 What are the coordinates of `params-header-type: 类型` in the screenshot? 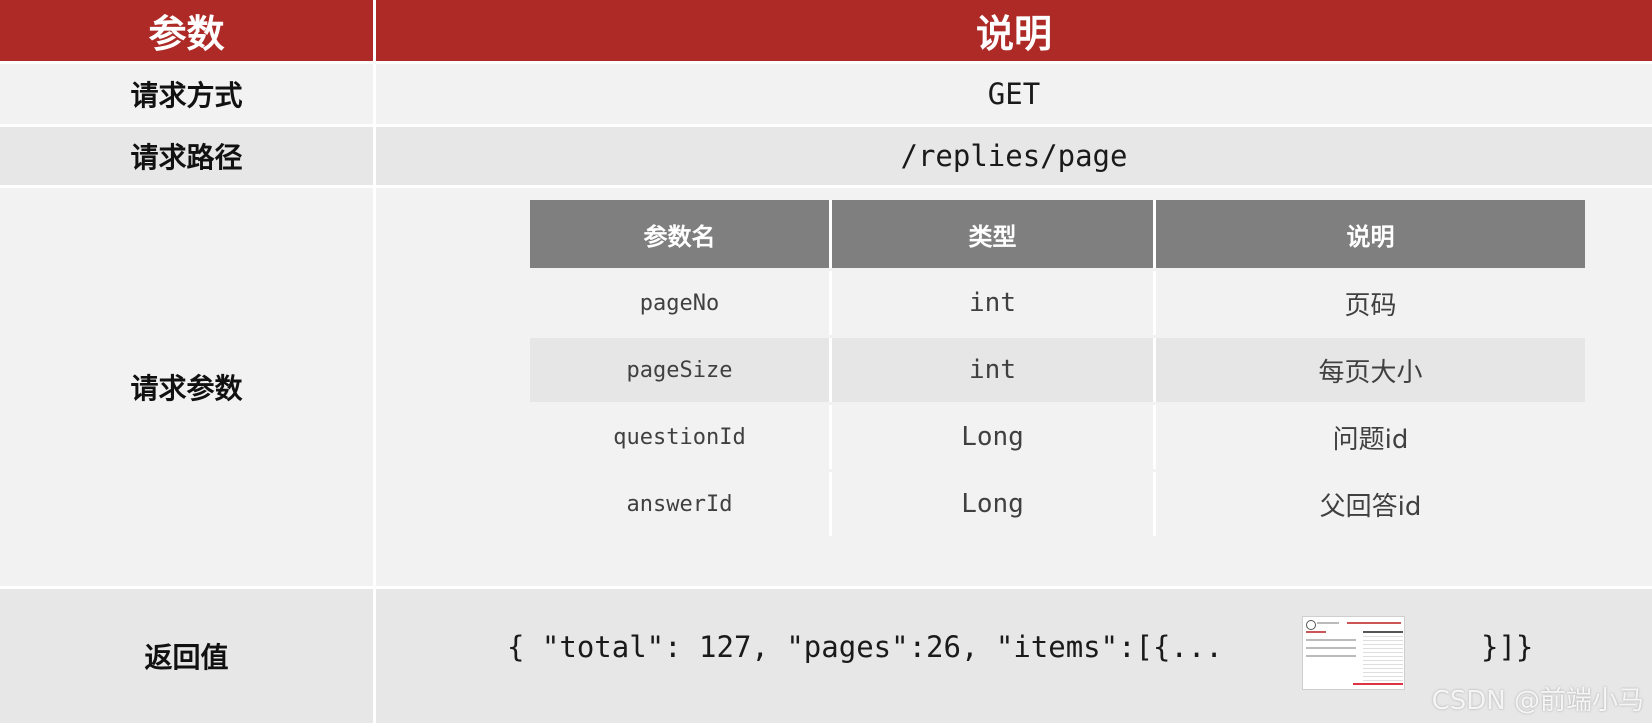 It's located at (994, 234).